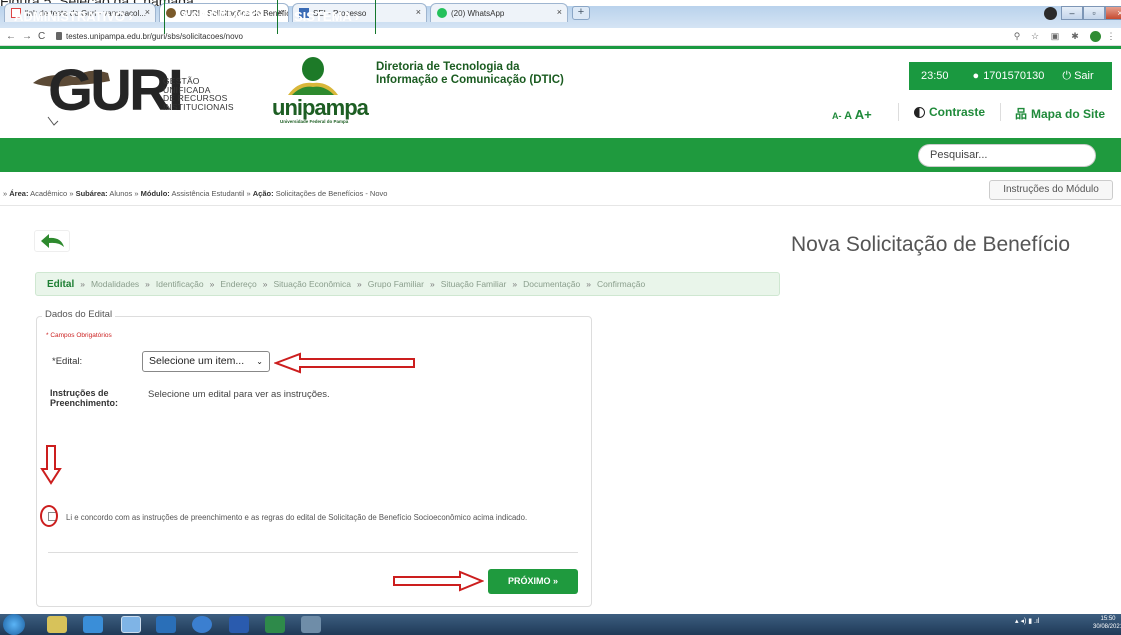 The image size is (1121, 635). I want to click on browser-tab-whatsapp: (20) WhatsApp ×, so click(499, 12).